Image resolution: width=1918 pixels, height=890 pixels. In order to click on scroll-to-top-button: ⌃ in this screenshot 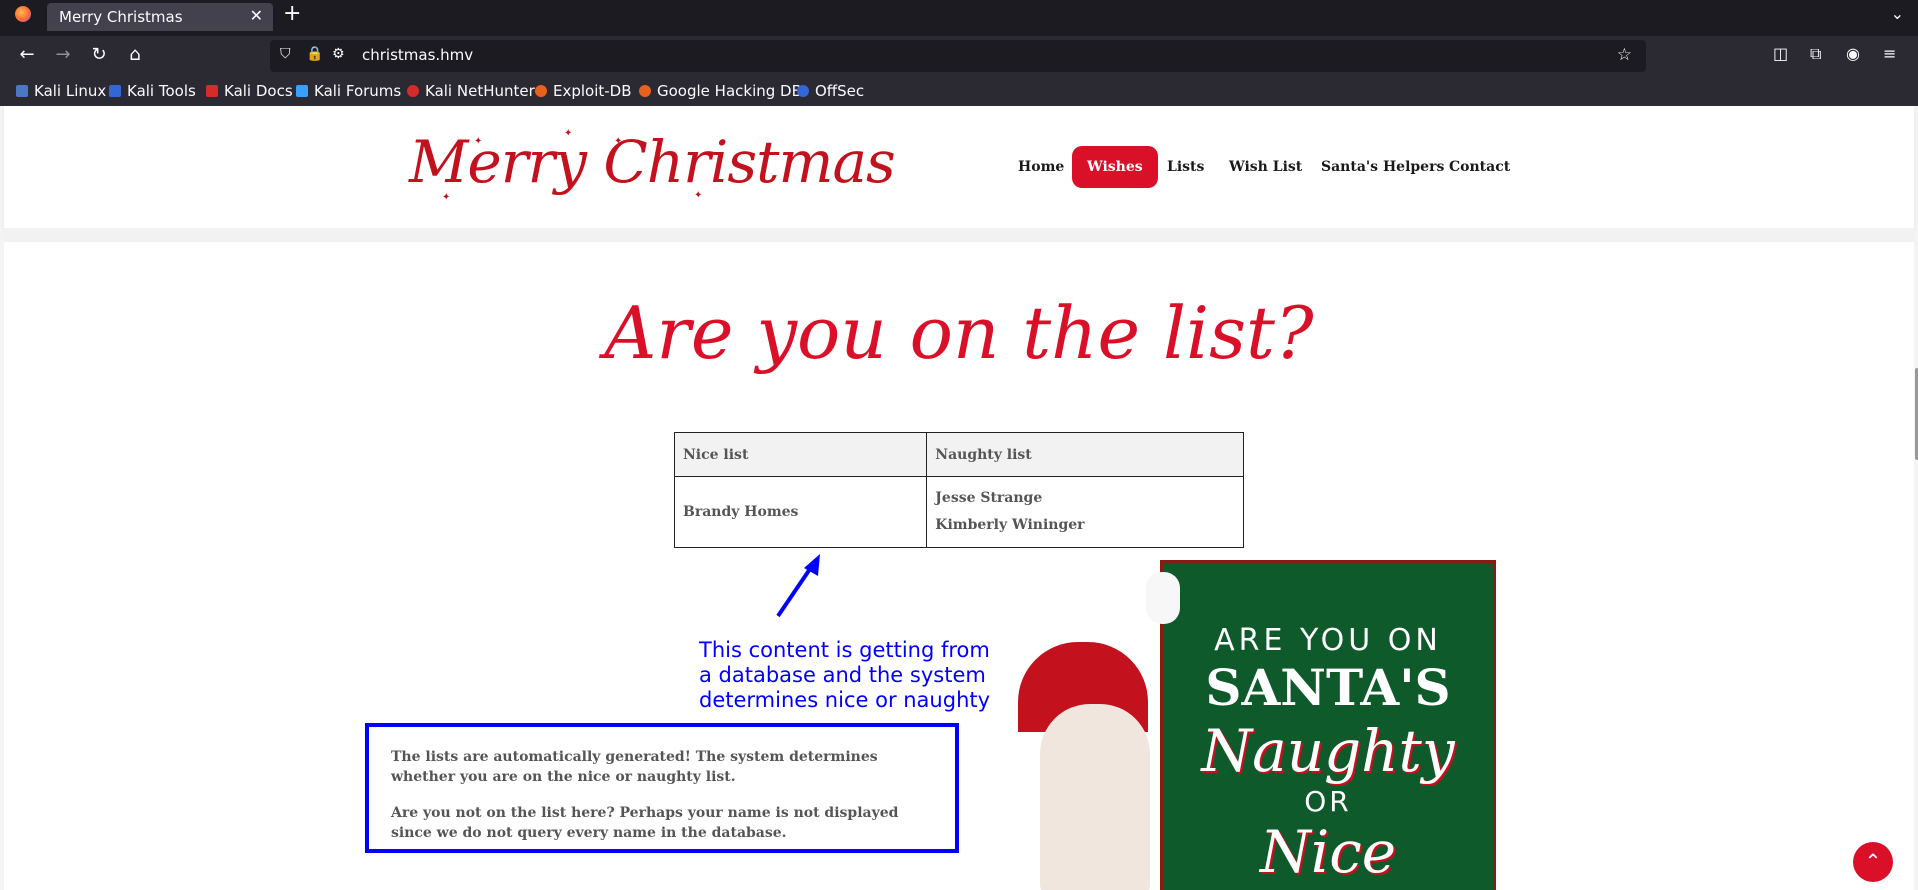, I will do `click(1873, 862)`.